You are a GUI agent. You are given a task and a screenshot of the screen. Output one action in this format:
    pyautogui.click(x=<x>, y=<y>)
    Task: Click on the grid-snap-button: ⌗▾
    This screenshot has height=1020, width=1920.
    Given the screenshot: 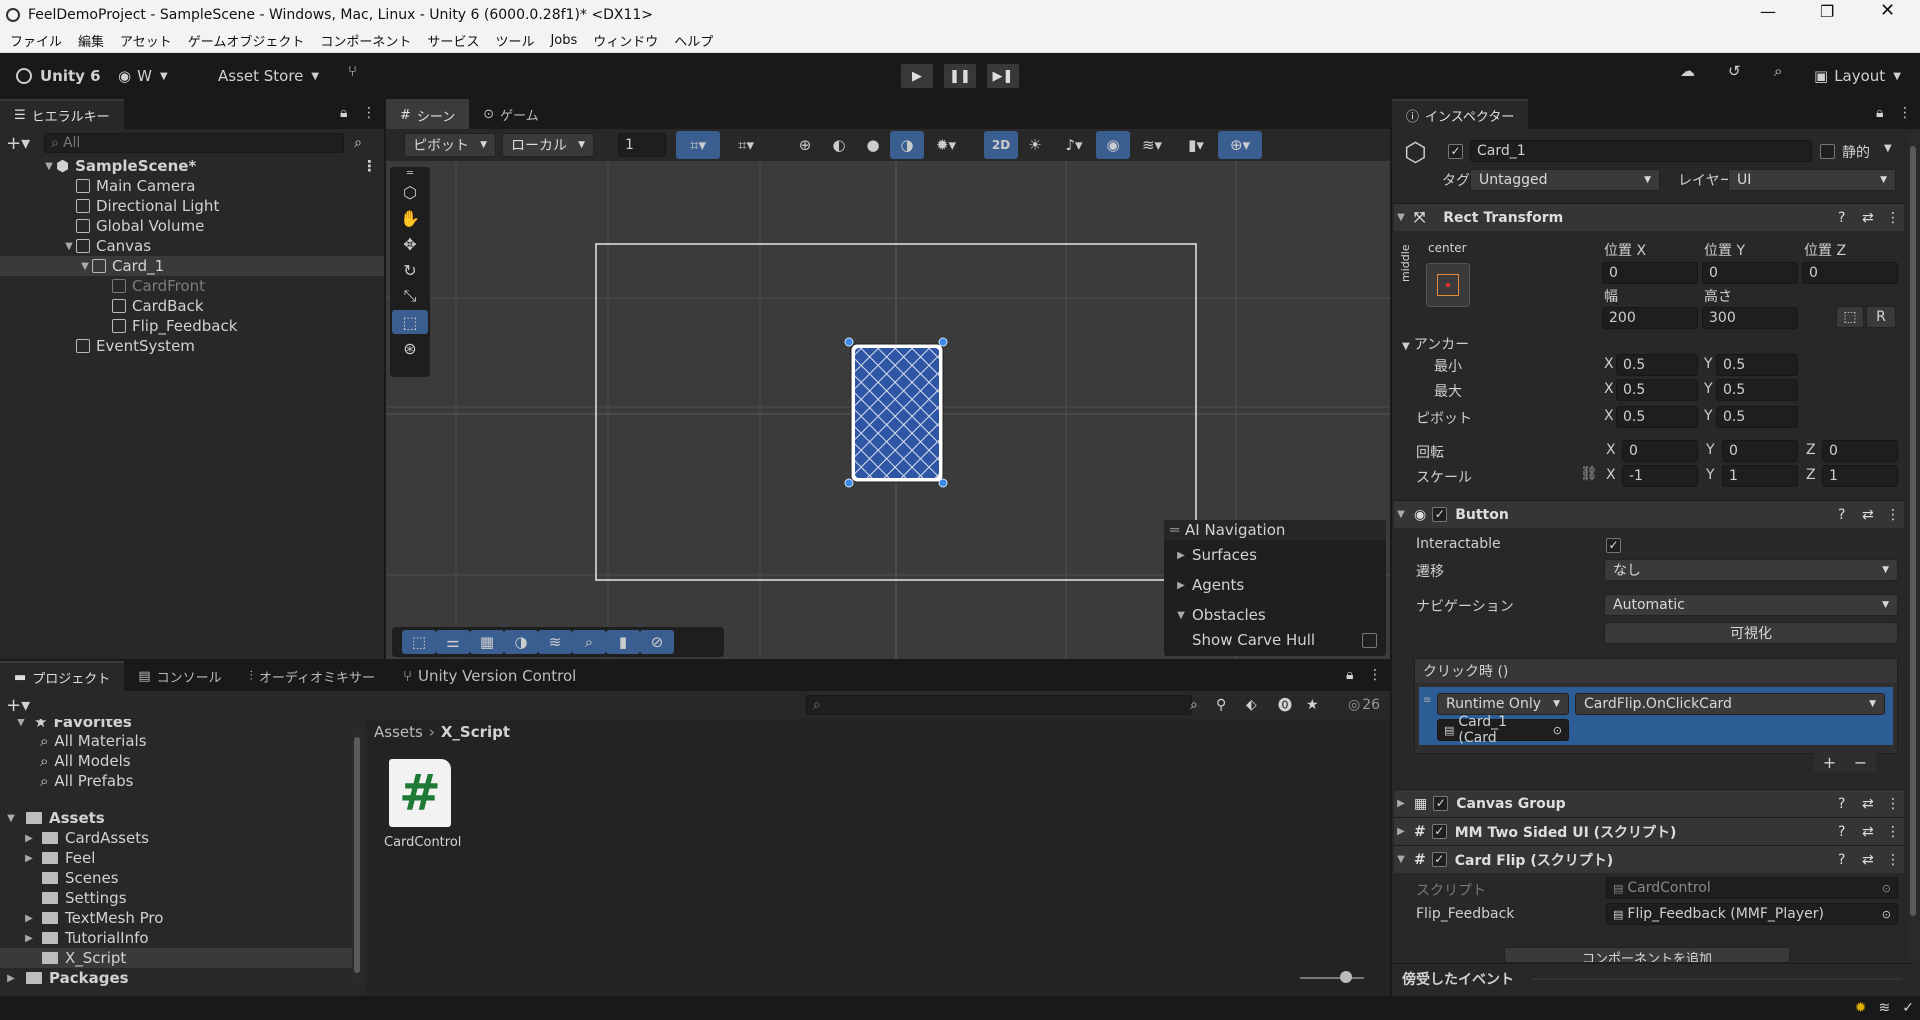 What is the action you would take?
    pyautogui.click(x=698, y=145)
    